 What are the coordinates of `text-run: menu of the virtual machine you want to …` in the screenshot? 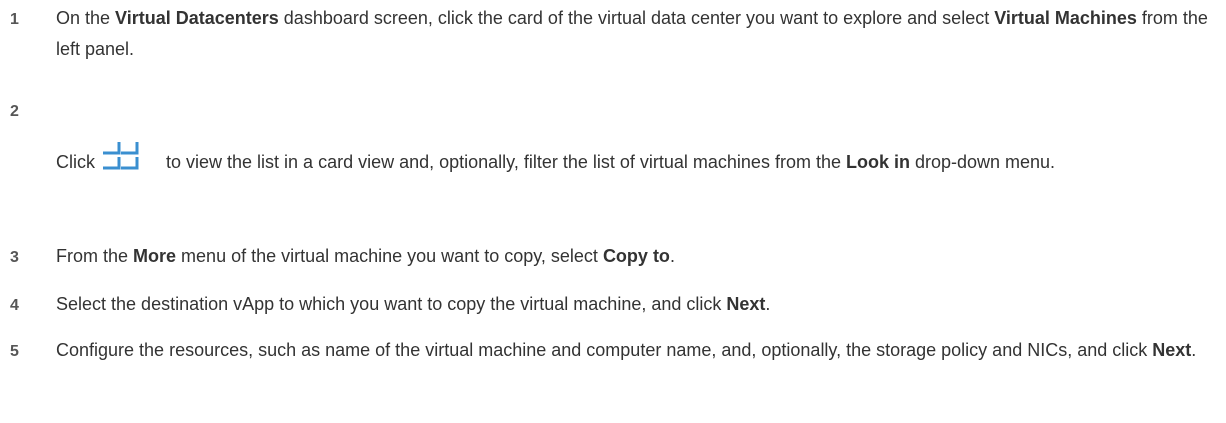 It's located at (389, 256).